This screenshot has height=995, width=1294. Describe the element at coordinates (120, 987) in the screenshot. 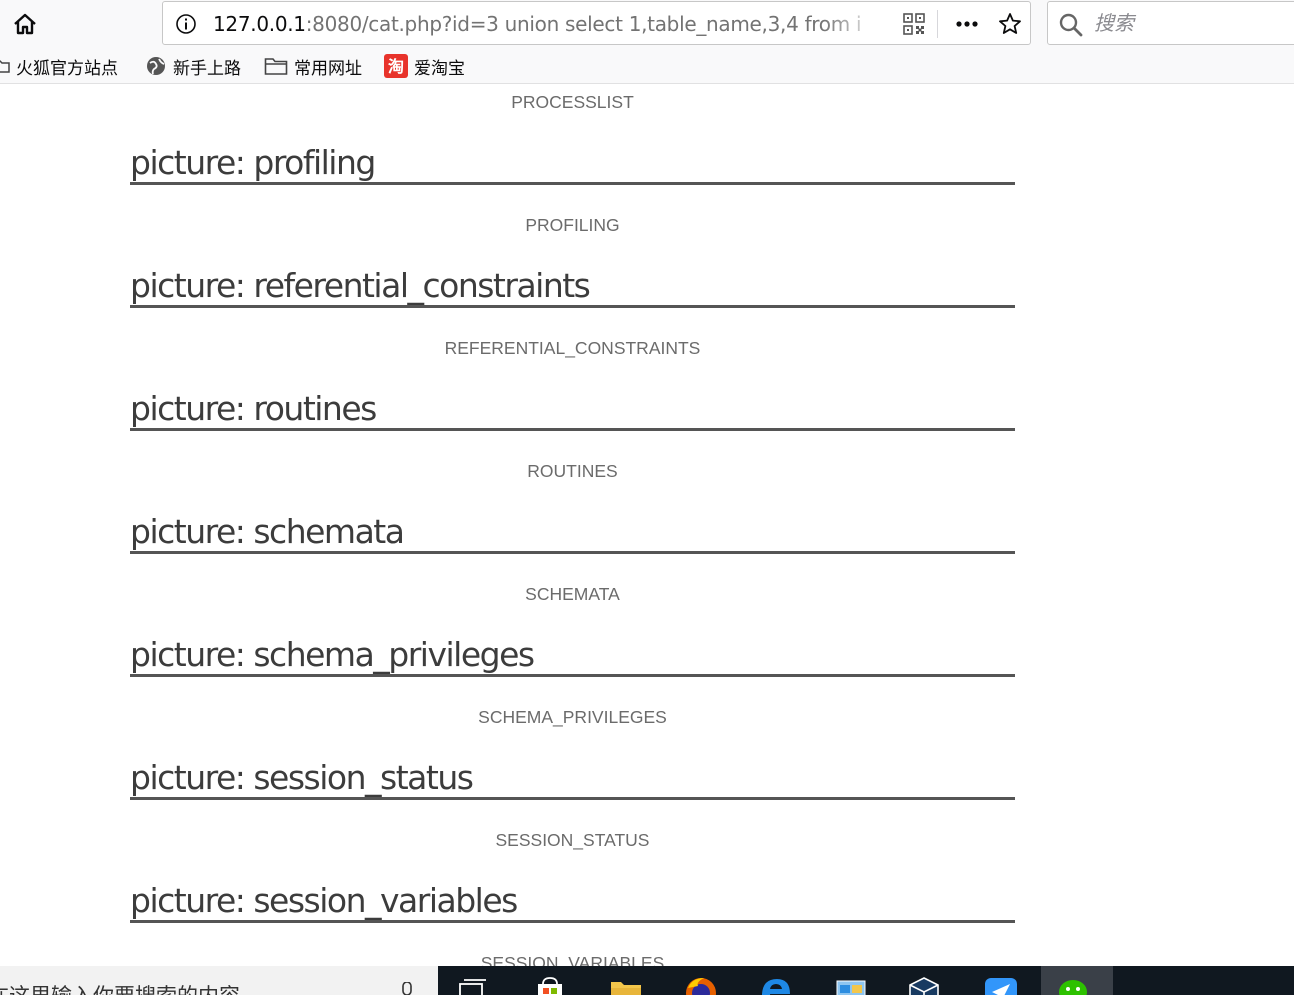

I see `taskbar-search-text: 在这里输入你要搜索的内容` at that location.